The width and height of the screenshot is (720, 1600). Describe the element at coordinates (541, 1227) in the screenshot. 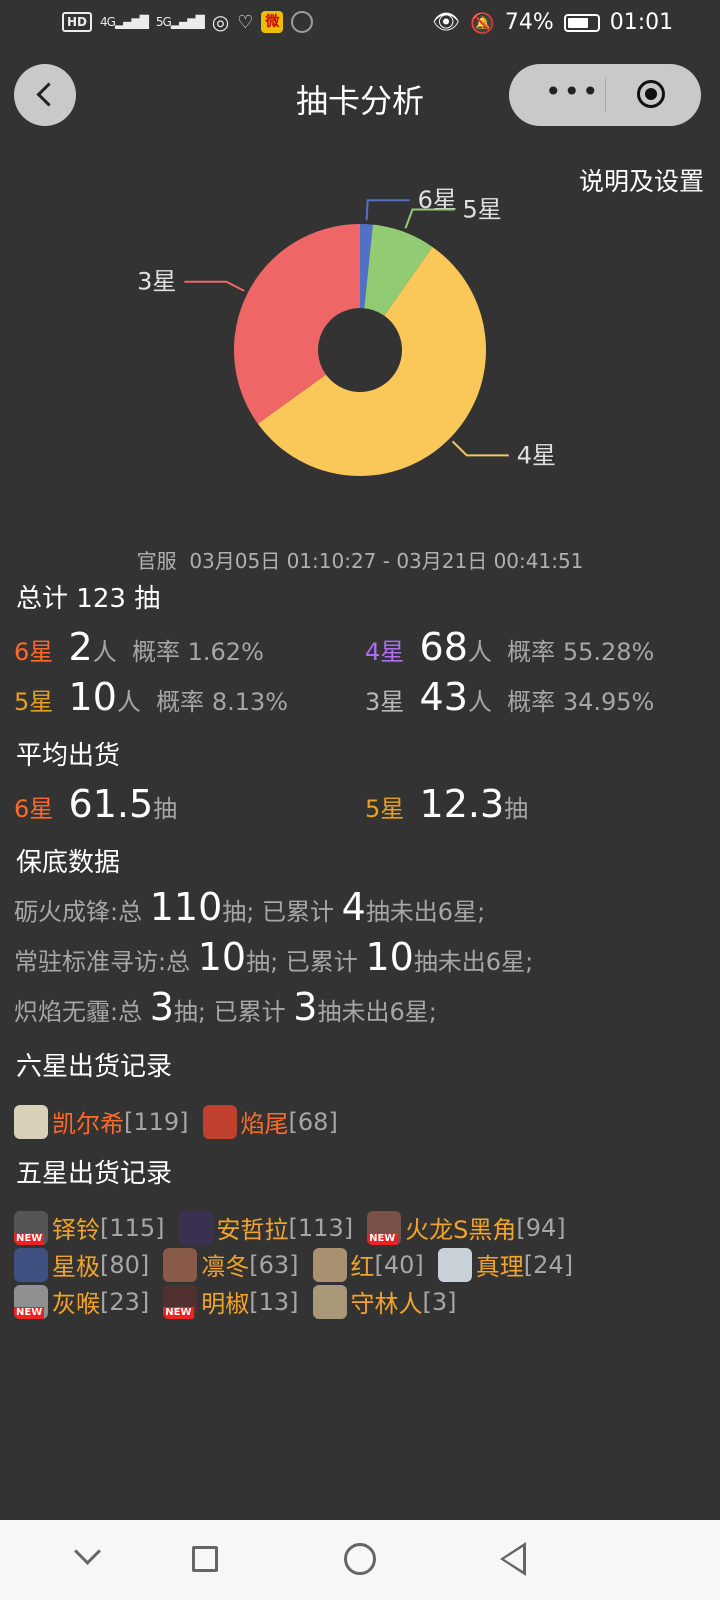

I see `operator-pull-count: [94]` at that location.